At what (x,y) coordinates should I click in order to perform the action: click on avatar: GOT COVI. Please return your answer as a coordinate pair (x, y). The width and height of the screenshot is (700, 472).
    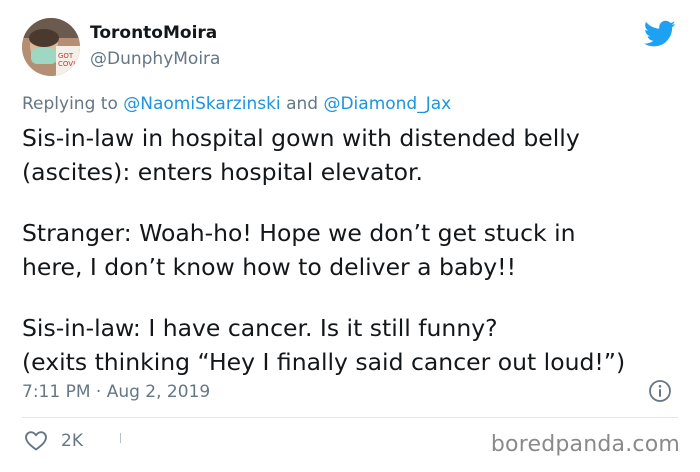
    Looking at the image, I should click on (51, 47).